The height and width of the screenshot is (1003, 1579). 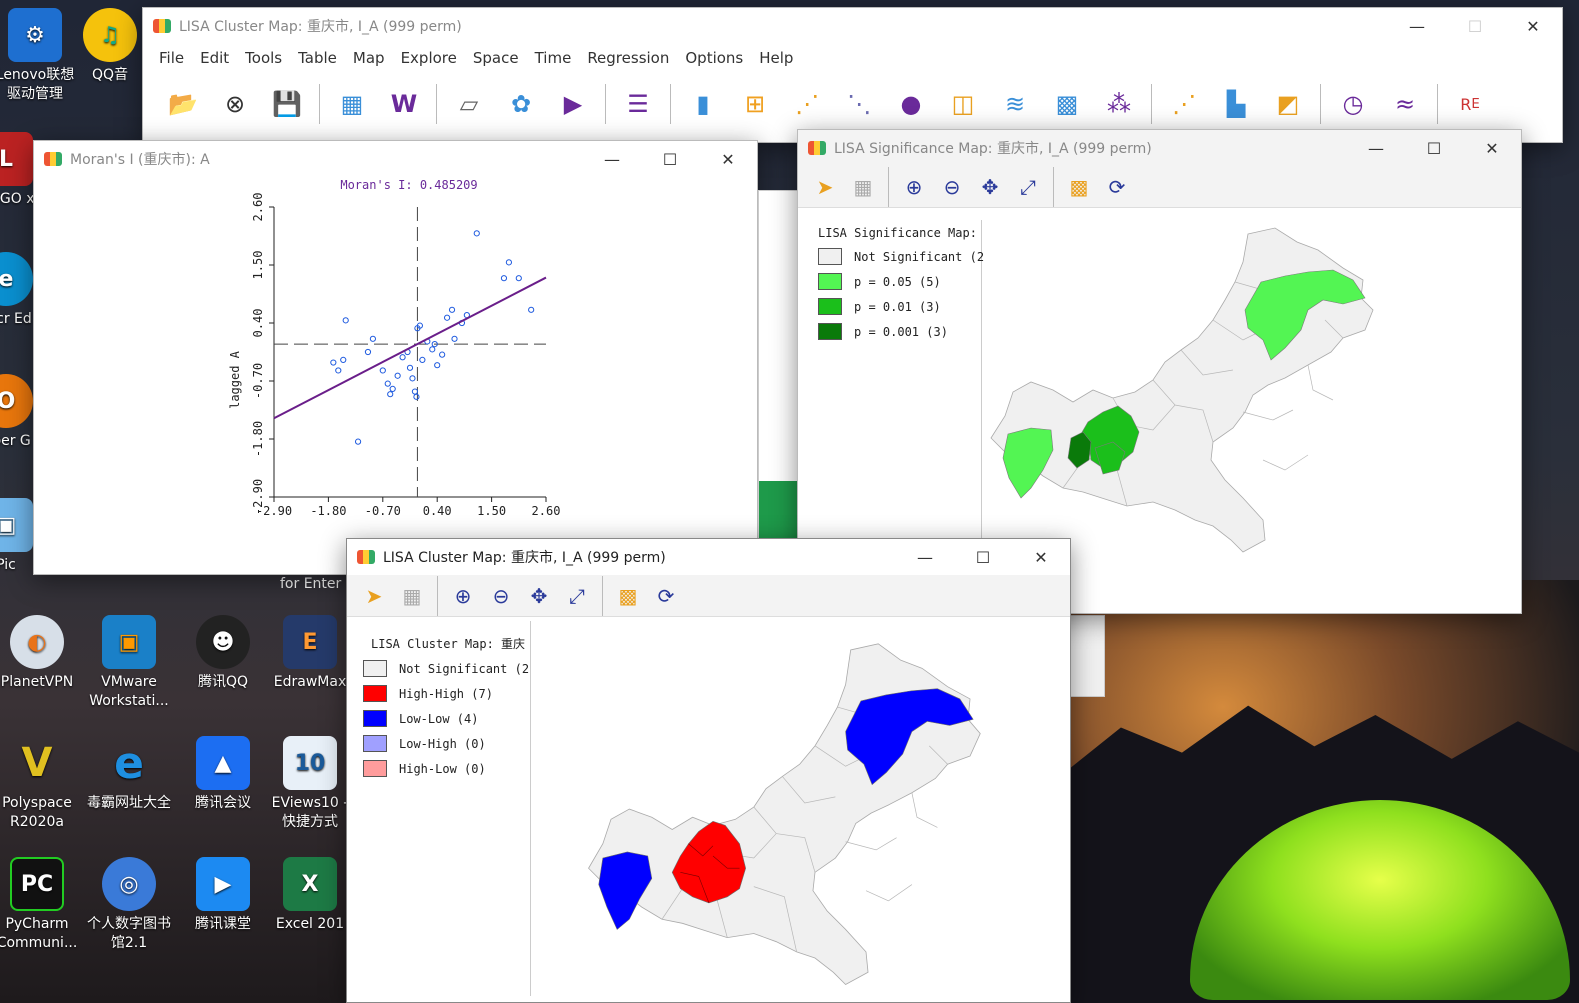 I want to click on legend-swatch, so click(x=375, y=718).